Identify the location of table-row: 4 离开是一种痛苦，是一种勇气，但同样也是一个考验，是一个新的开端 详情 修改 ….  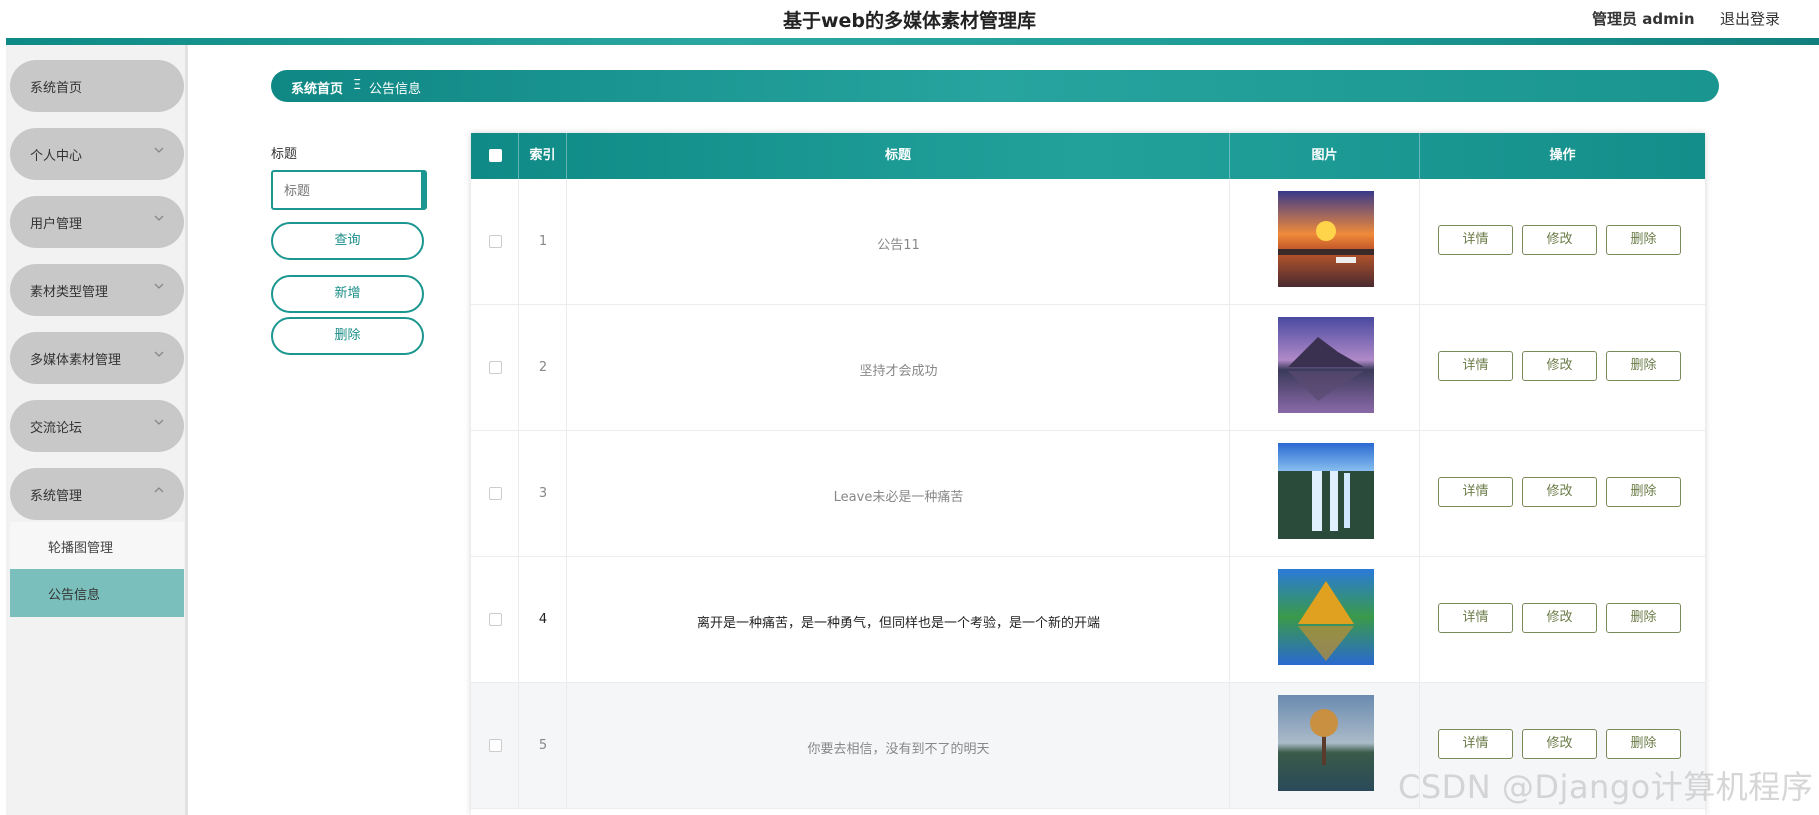
(1088, 620).